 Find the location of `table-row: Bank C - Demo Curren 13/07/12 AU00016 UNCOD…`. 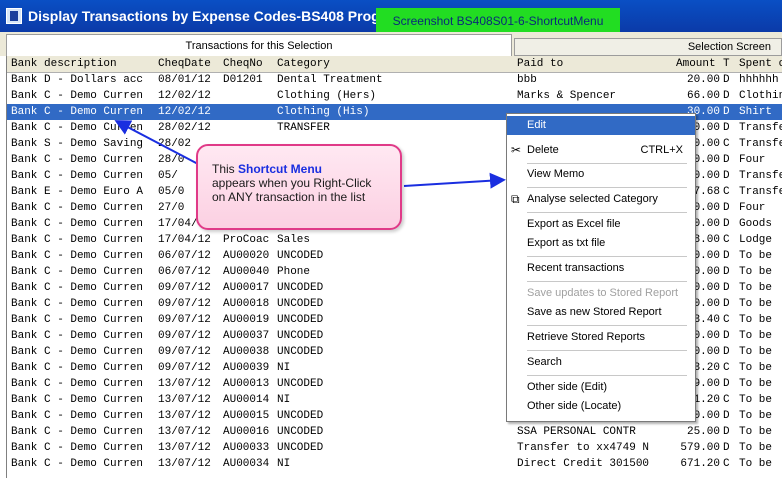

table-row: Bank C - Demo Curren 13/07/12 AU00016 UNCOD… is located at coordinates (394, 432).